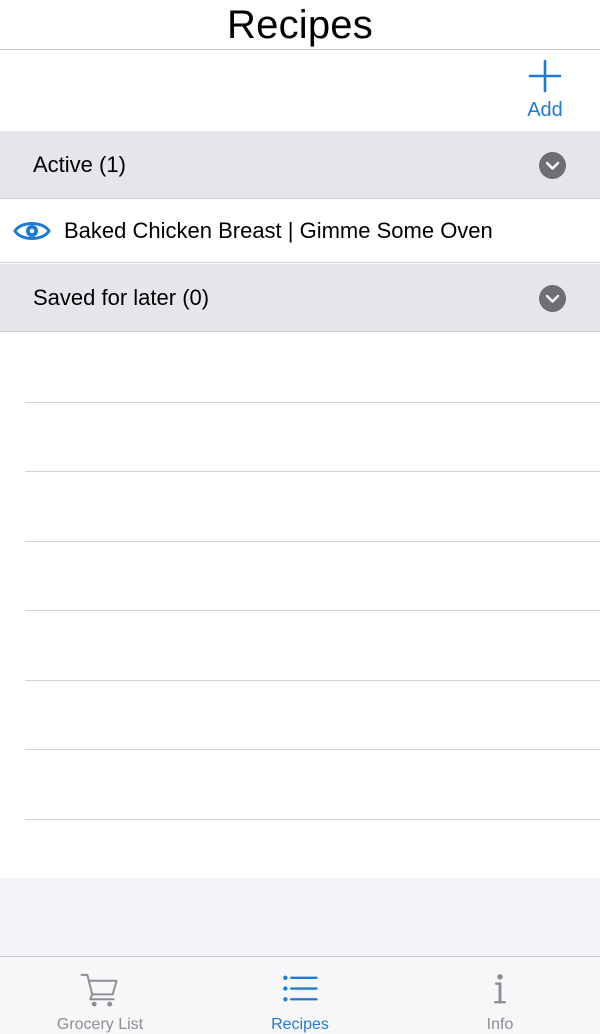 This screenshot has height=1034, width=600. Describe the element at coordinates (300, 988) in the screenshot. I see `list-icon` at that location.